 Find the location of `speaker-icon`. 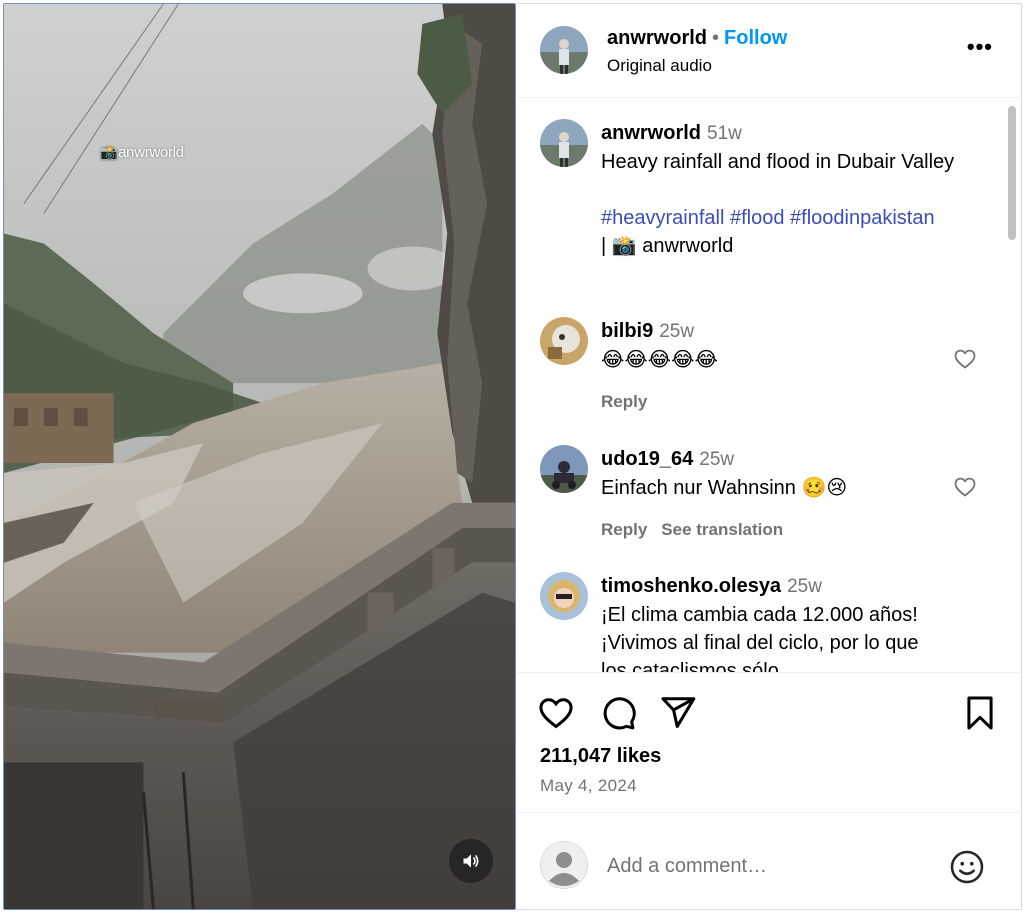

speaker-icon is located at coordinates (471, 861).